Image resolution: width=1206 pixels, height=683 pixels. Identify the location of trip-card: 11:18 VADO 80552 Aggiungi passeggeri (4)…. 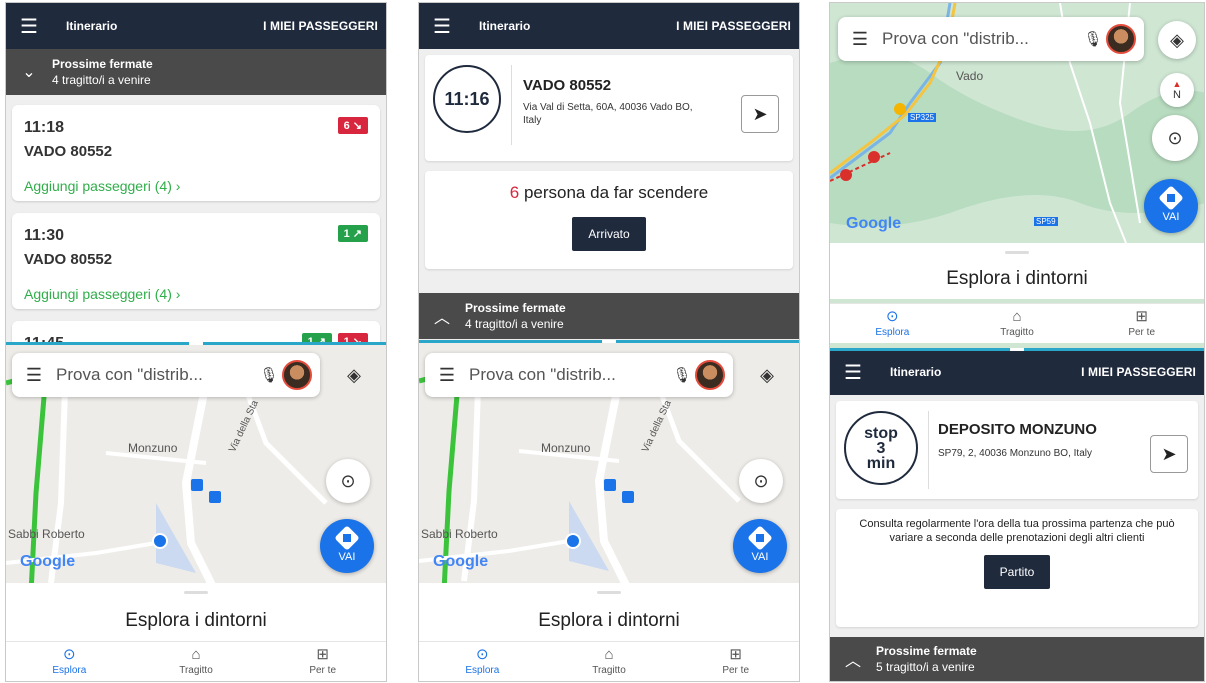
(196, 153).